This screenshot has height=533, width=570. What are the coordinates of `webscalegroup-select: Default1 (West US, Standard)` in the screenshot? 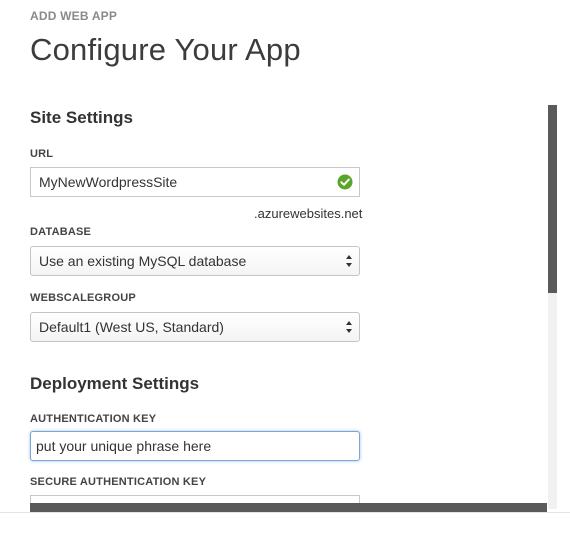 It's located at (195, 327).